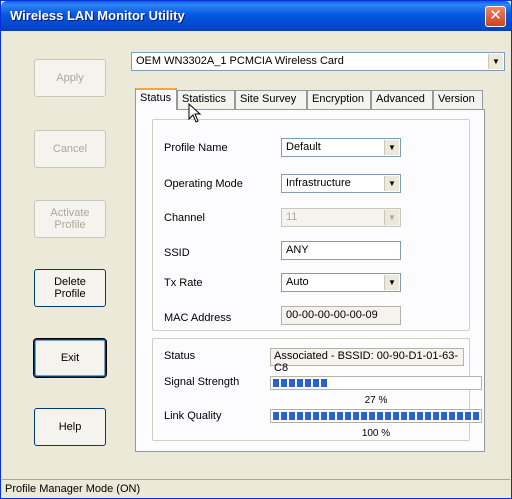 This screenshot has height=499, width=512. What do you see at coordinates (193, 416) in the screenshot?
I see `link-quality-label: Link Quality` at bounding box center [193, 416].